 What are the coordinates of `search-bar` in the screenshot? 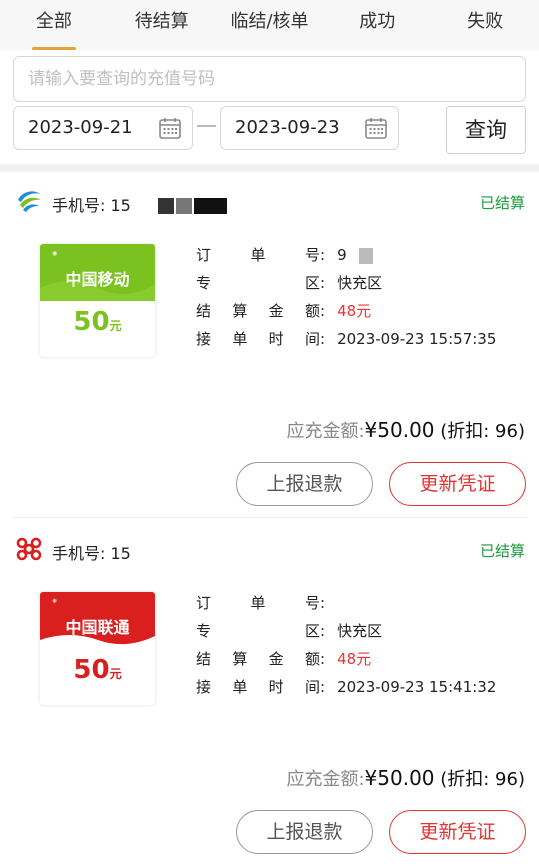 It's located at (269, 79).